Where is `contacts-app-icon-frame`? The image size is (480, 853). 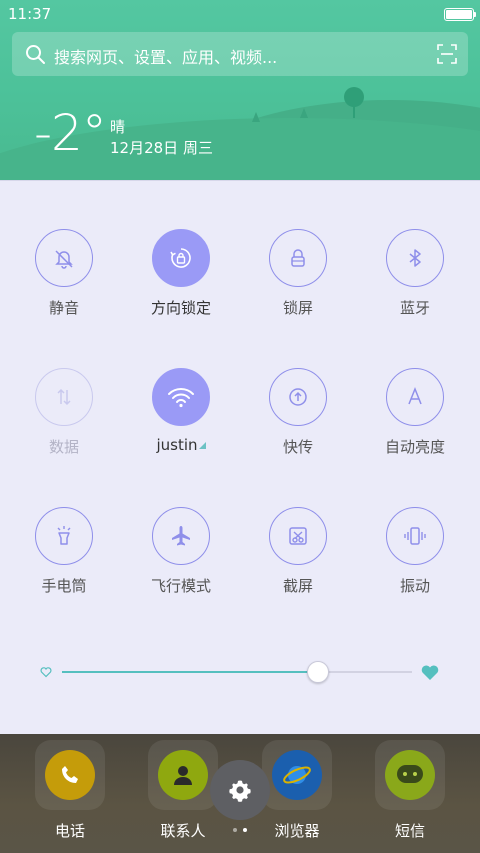
contacts-app-icon-frame is located at coordinates (183, 775).